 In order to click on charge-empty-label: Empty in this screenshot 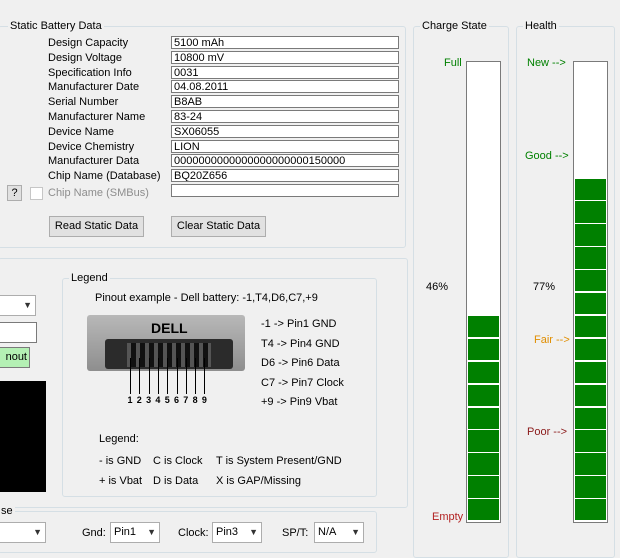, I will do `click(448, 517)`.